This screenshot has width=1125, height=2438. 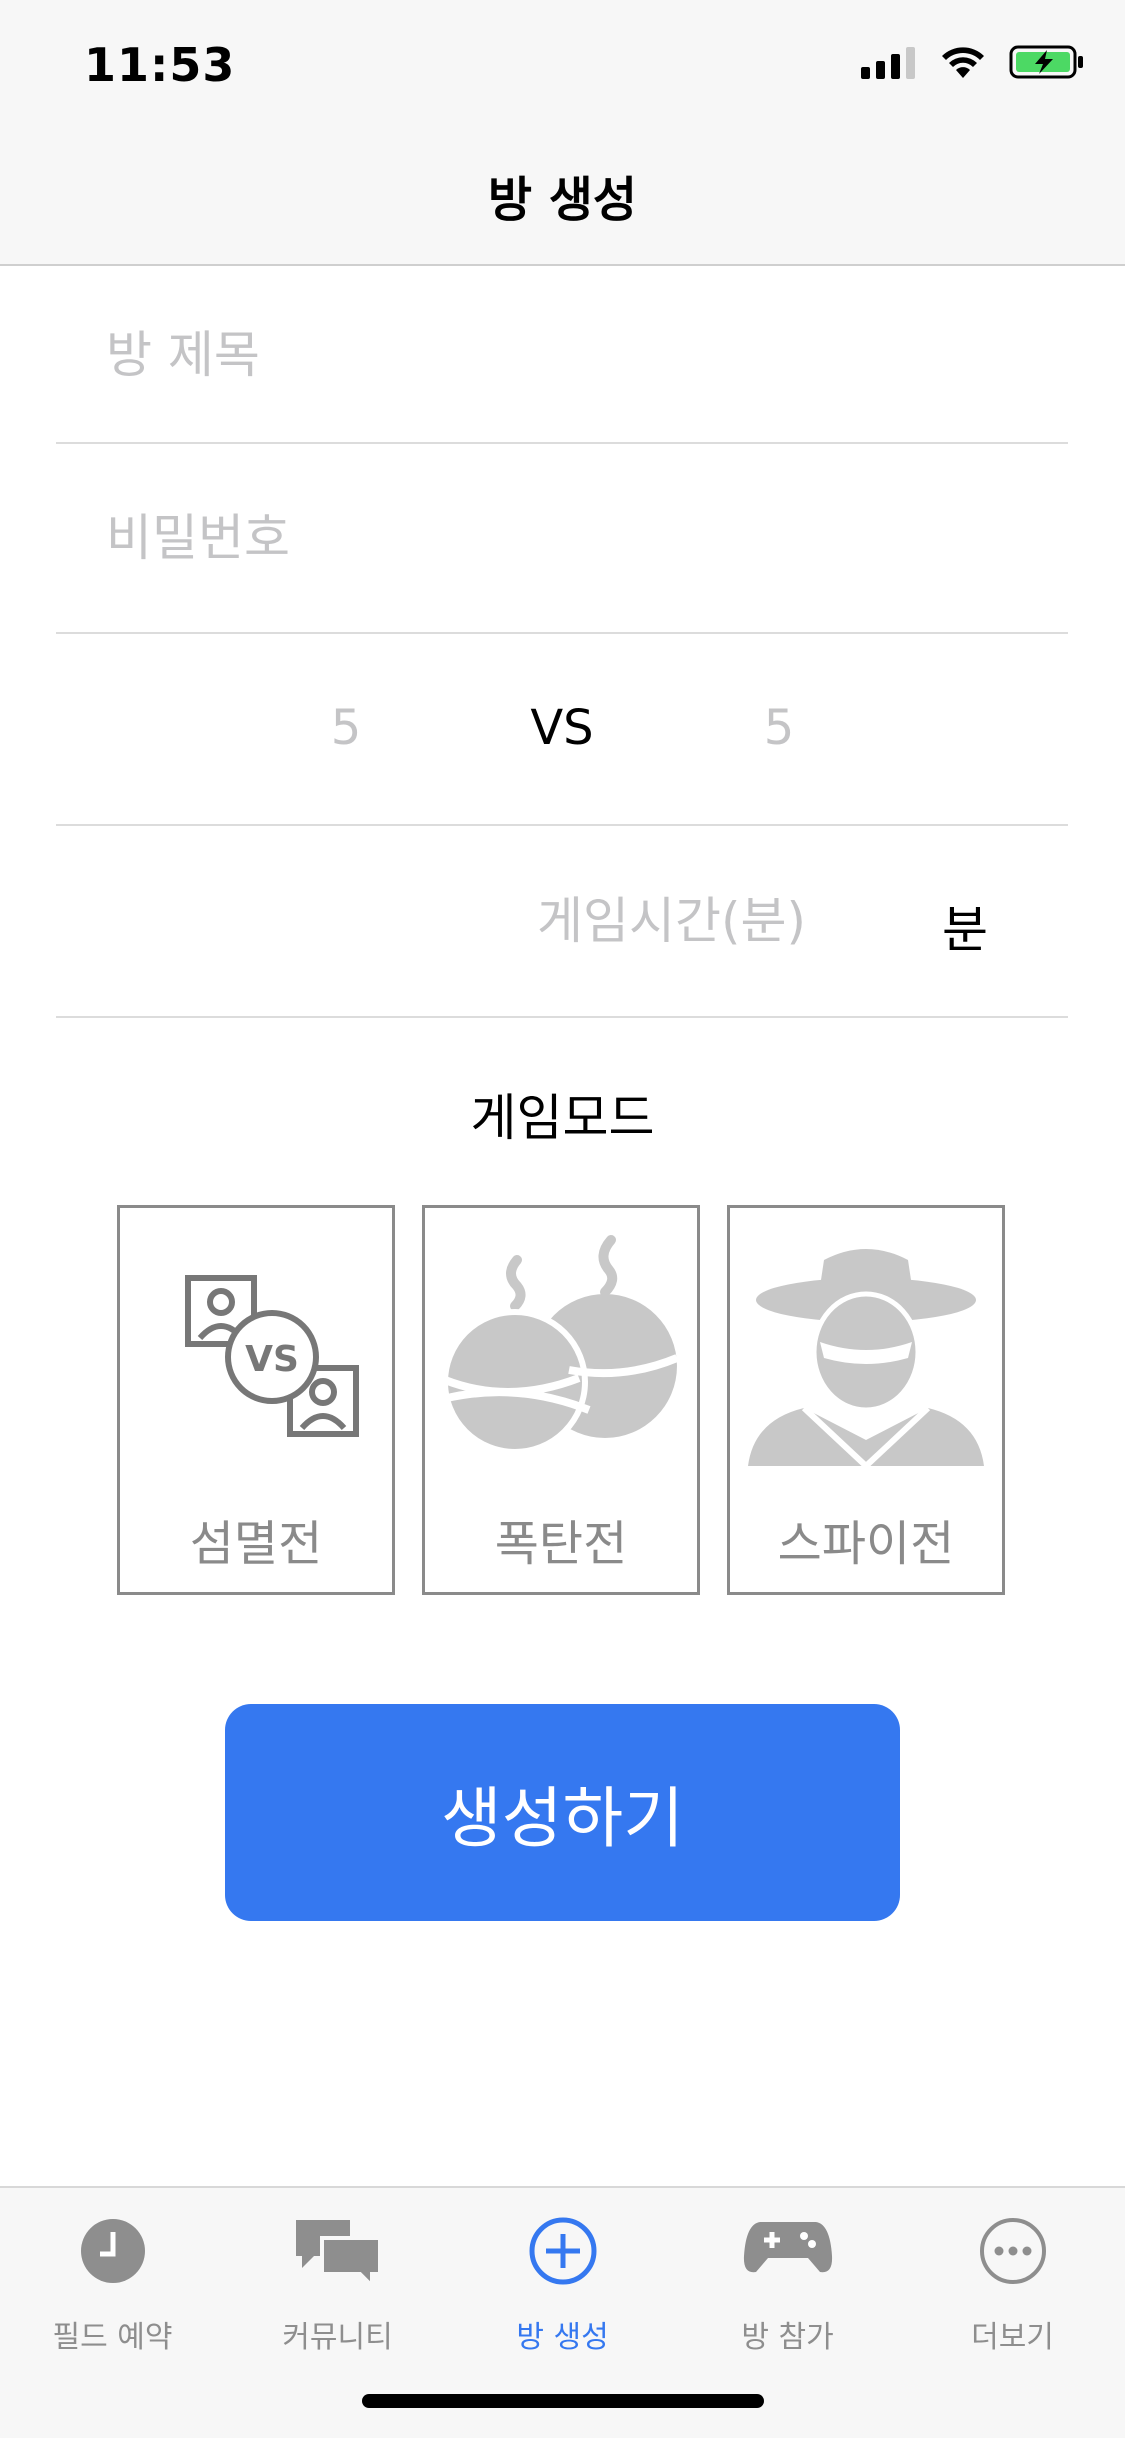 I want to click on page-title: 방 생성, so click(x=562, y=200).